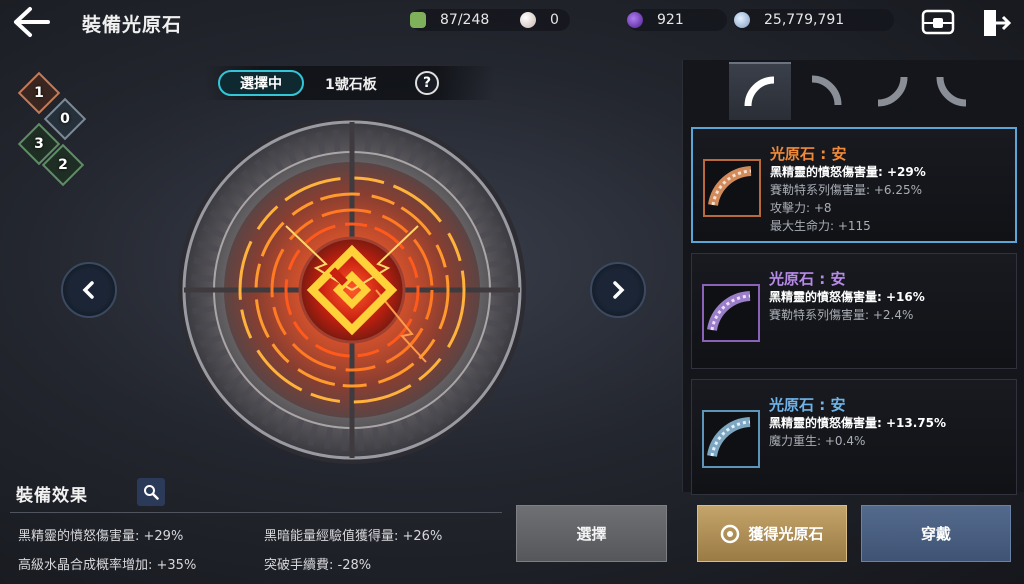  I want to click on stone-stat: 最大生命力: +115, so click(820, 226).